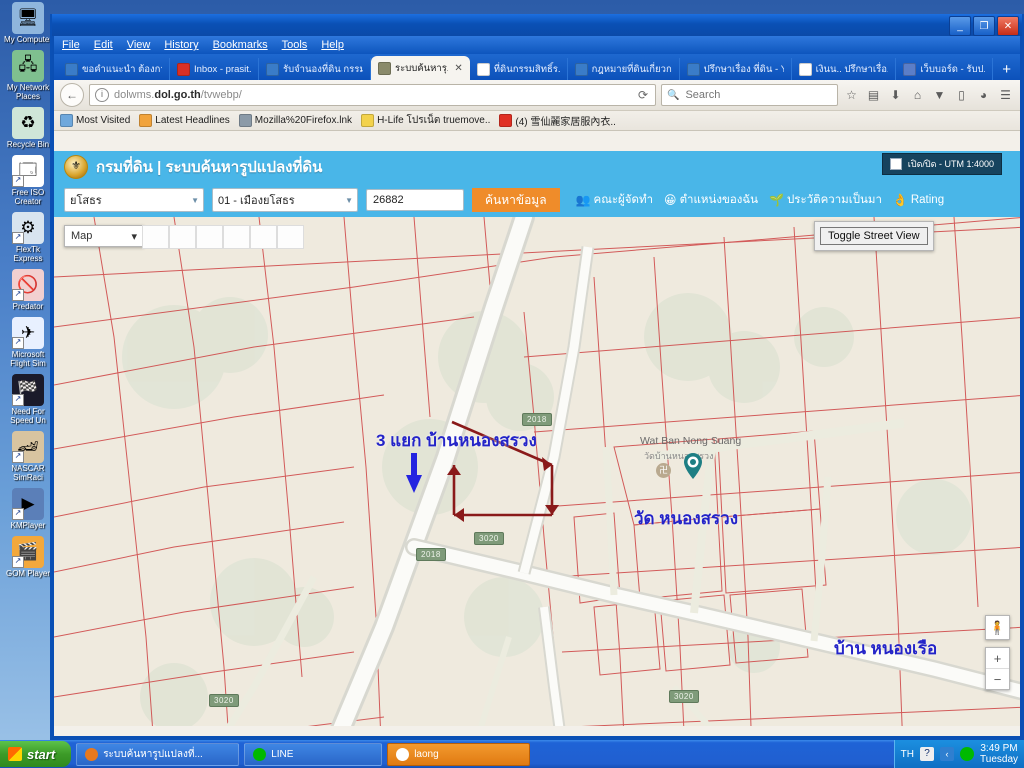  Describe the element at coordinates (285, 200) in the screenshot. I see `district-select: 01 - เมืองยโสธร ▼` at that location.